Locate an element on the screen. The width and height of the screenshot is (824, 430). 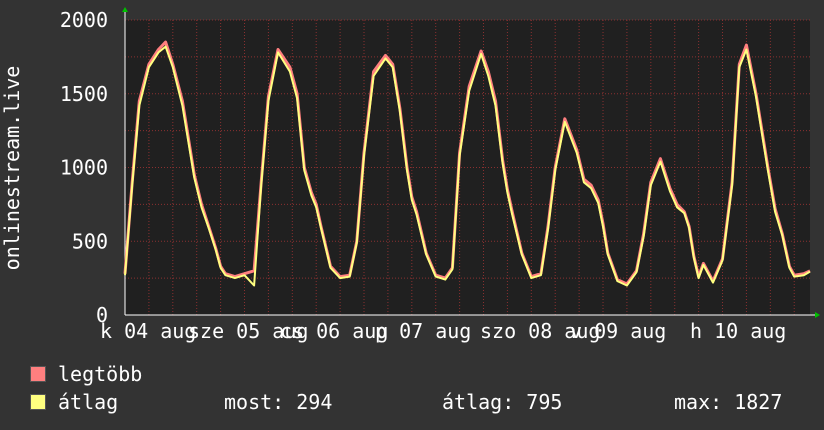
y-tick-label: 1500 is located at coordinates (84, 94).